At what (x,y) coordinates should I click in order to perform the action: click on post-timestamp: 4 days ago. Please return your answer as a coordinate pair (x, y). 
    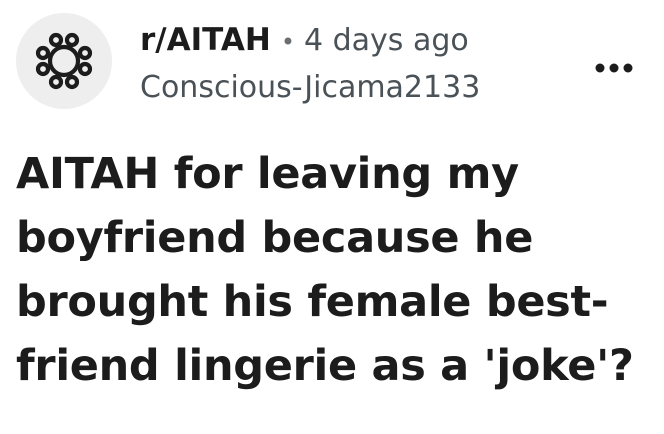
    Looking at the image, I should click on (386, 40).